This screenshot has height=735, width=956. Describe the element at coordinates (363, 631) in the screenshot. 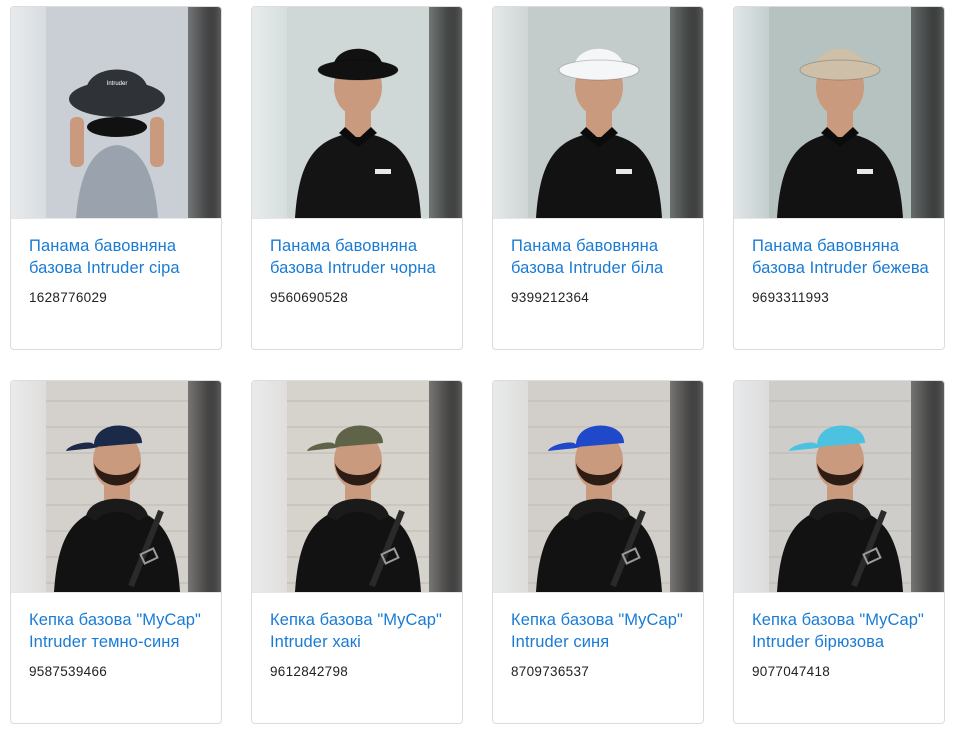

I see `product-title-link: Кепка базова "MyCap" Intruder хакі` at that location.